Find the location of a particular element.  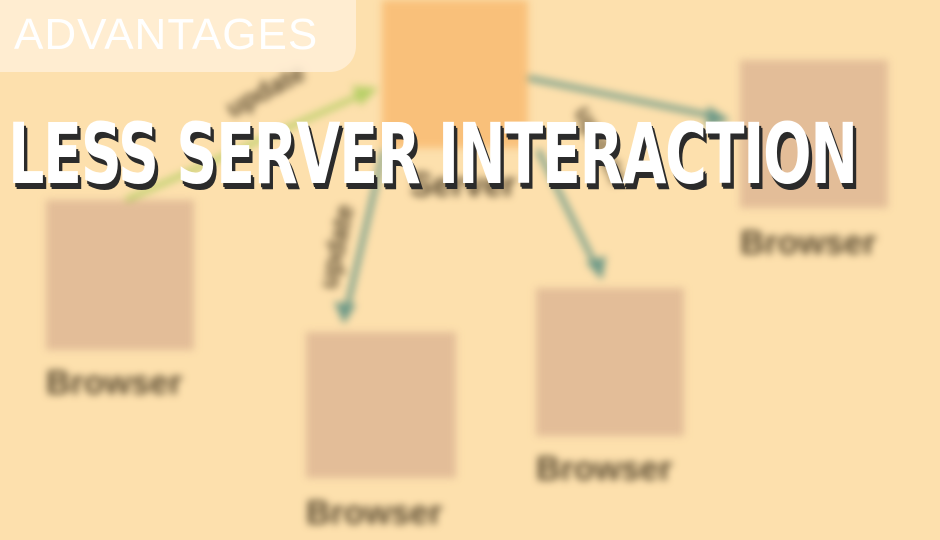

section-badge: ADVANTAGES is located at coordinates (178, 36).